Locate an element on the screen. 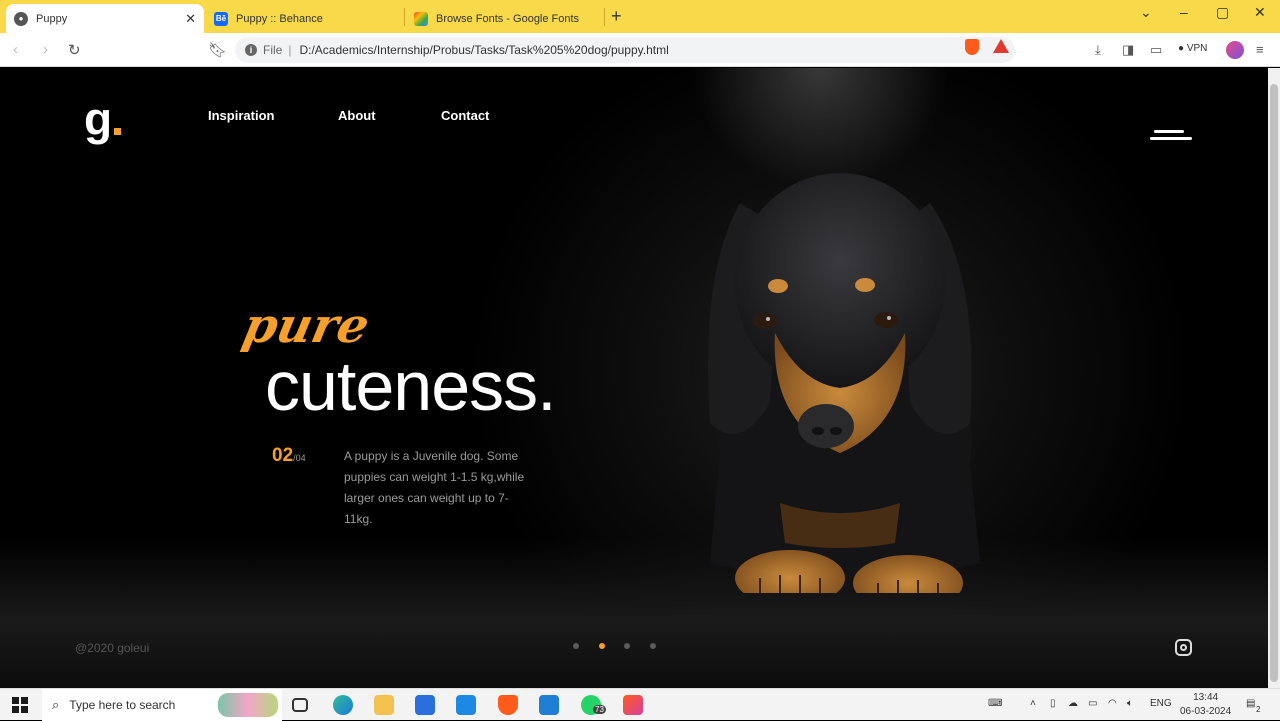 Image resolution: width=1280 pixels, height=721 pixels. tab-behance: Bē Puppy :: Behance is located at coordinates (309, 18).